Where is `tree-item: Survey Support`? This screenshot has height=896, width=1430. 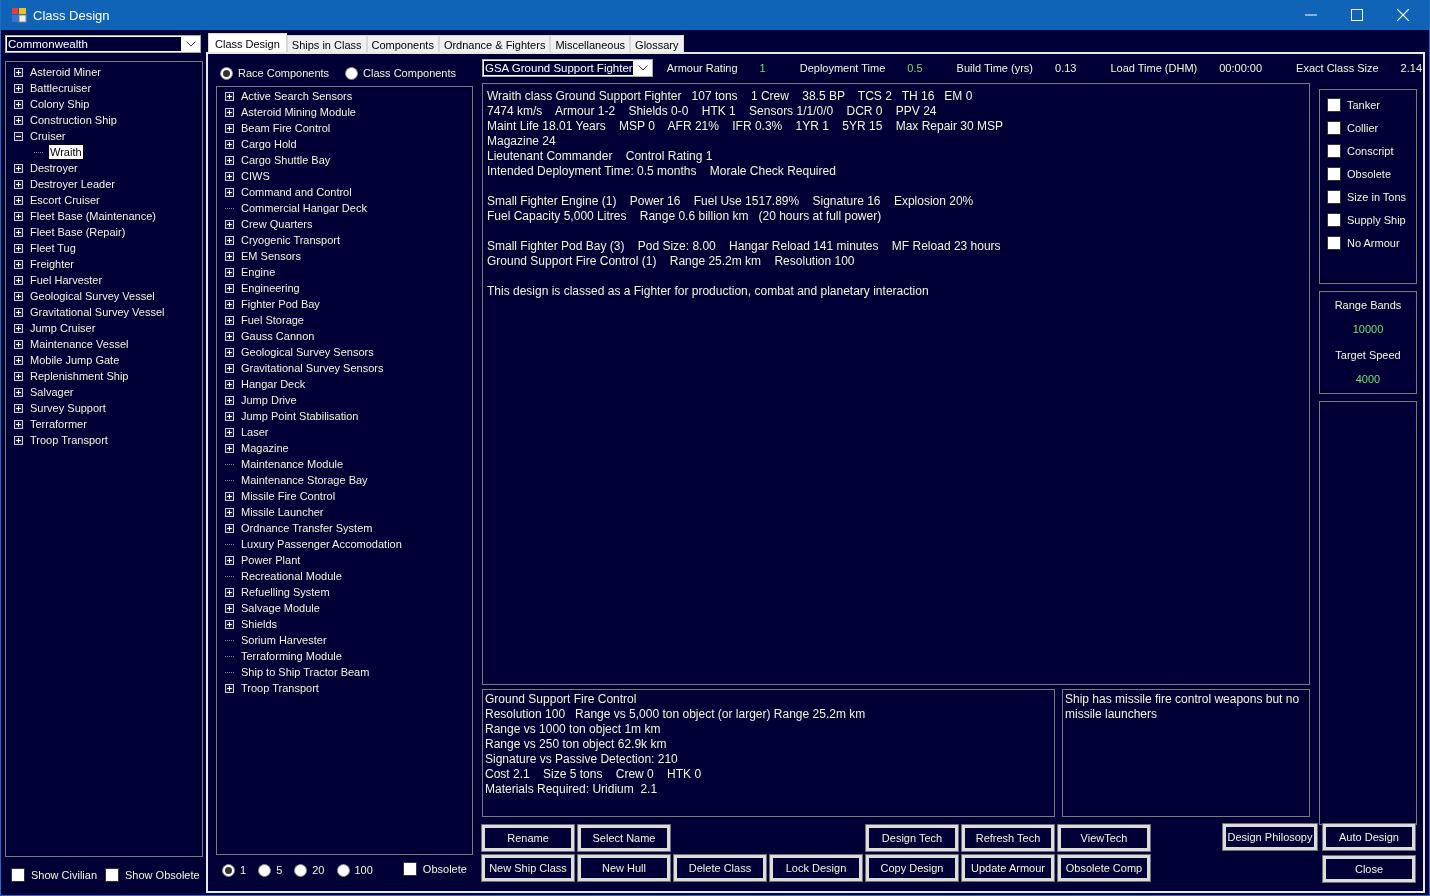
tree-item: Survey Support is located at coordinates (68, 408).